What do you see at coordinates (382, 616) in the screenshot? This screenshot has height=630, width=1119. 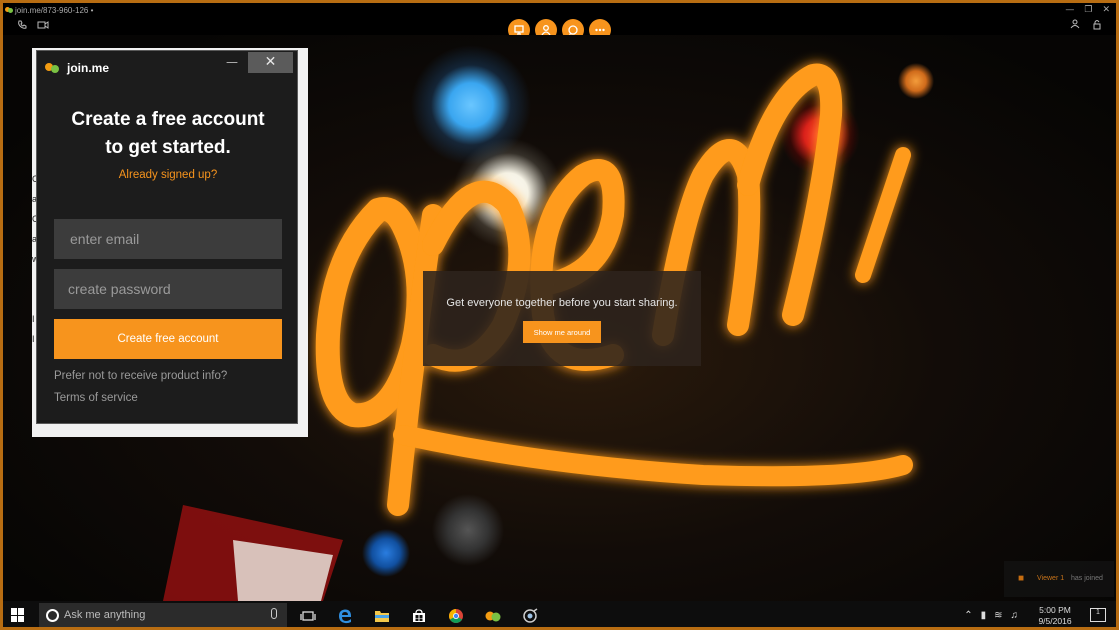 I see `file-explorer-icon` at bounding box center [382, 616].